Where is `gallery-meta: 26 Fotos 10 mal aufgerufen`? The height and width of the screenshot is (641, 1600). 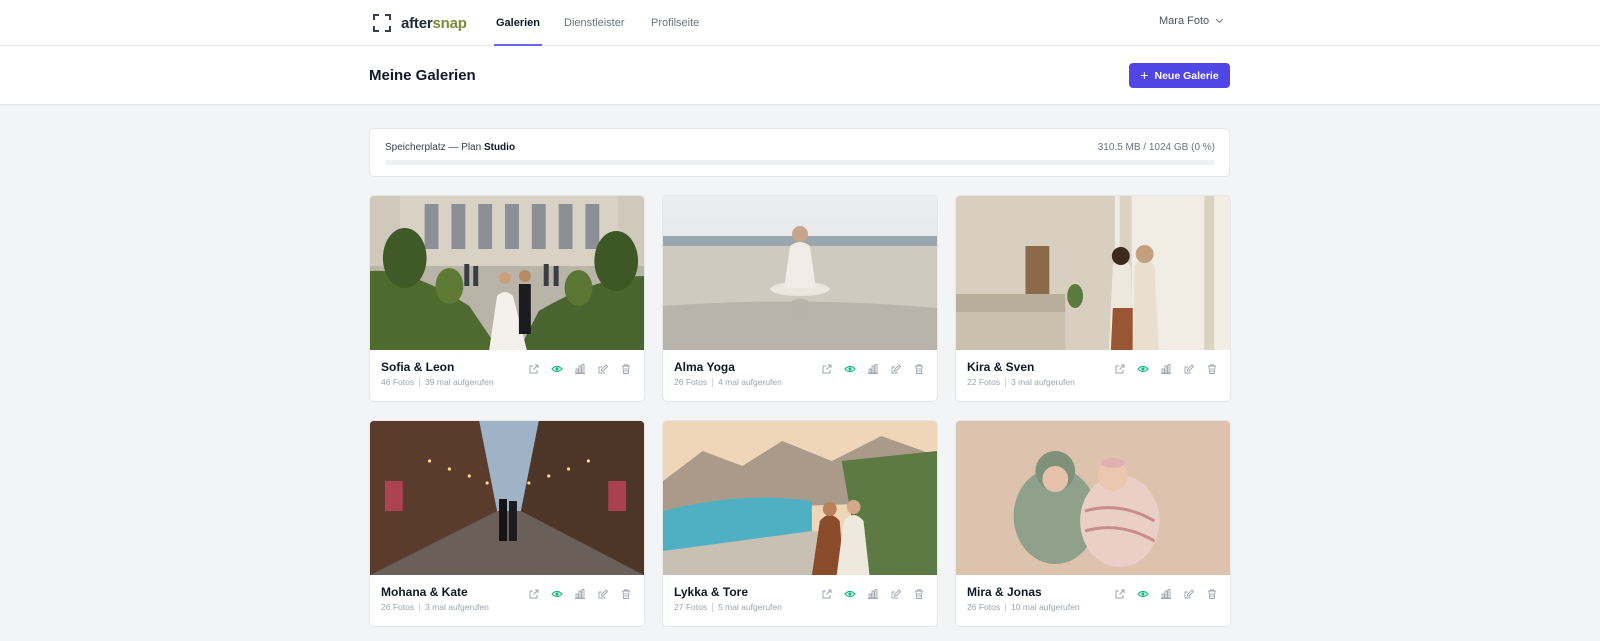 gallery-meta: 26 Fotos 10 mal aufgerufen is located at coordinates (1023, 607).